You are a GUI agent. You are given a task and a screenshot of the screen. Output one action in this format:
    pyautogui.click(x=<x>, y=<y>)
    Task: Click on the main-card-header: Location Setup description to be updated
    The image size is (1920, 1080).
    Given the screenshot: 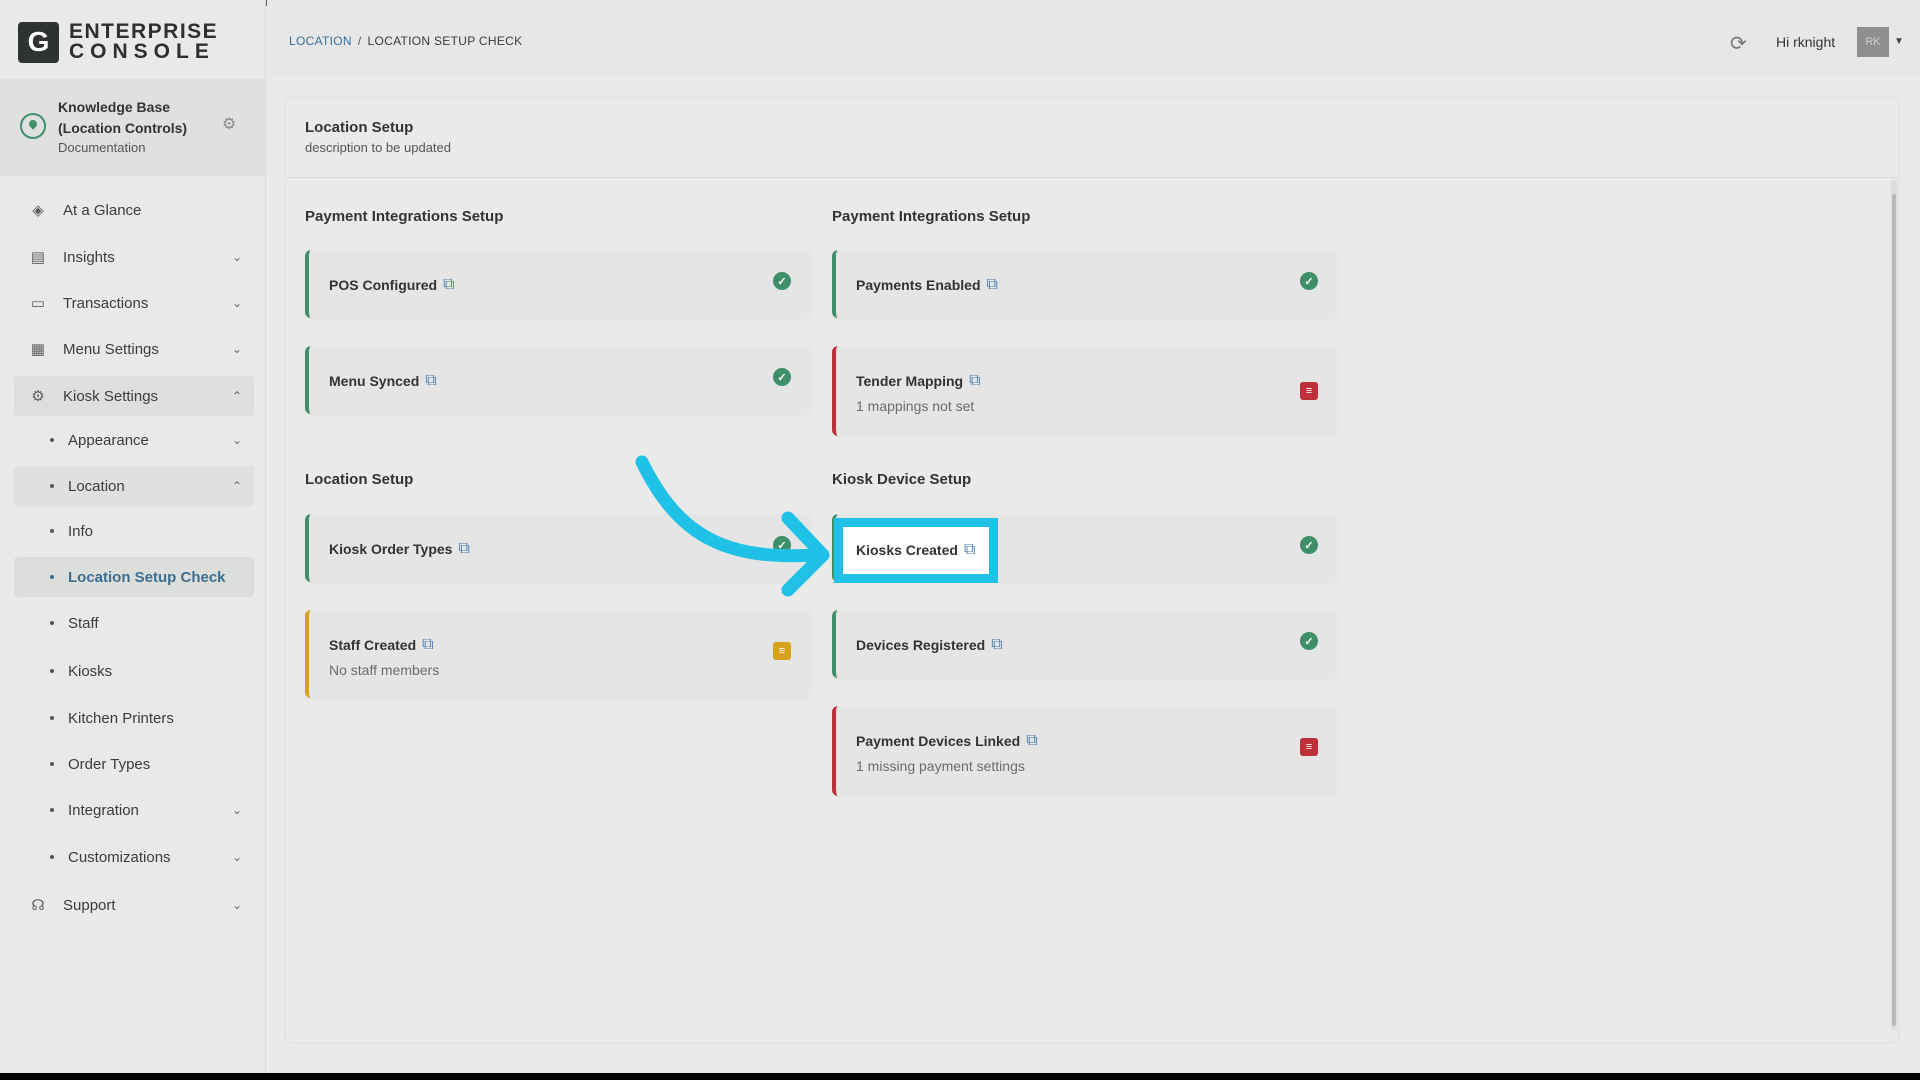 What is the action you would take?
    pyautogui.click(x=1092, y=138)
    